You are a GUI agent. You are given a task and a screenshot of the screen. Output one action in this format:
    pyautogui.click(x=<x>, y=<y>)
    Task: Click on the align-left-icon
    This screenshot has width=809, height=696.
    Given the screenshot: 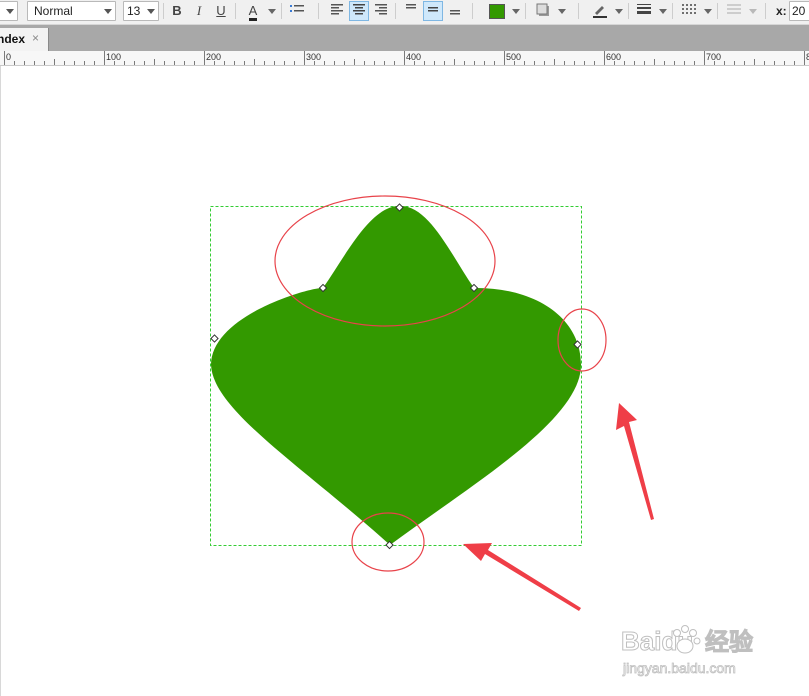 What is the action you would take?
    pyautogui.click(x=337, y=9)
    